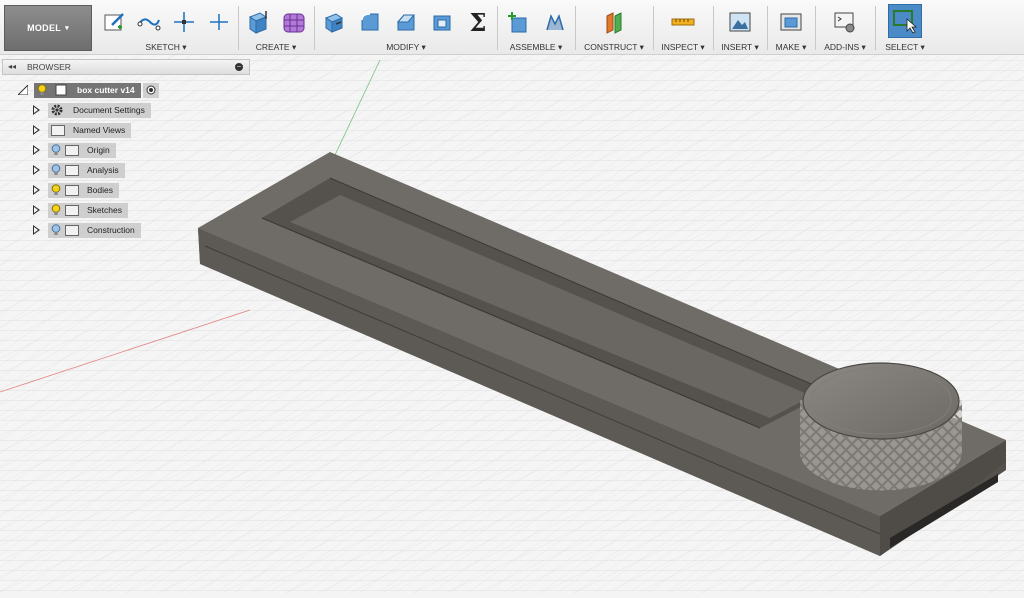 The height and width of the screenshot is (598, 1024). What do you see at coordinates (536, 27) in the screenshot?
I see `toolbar-group-assemble: ASSEMBLE ▾` at bounding box center [536, 27].